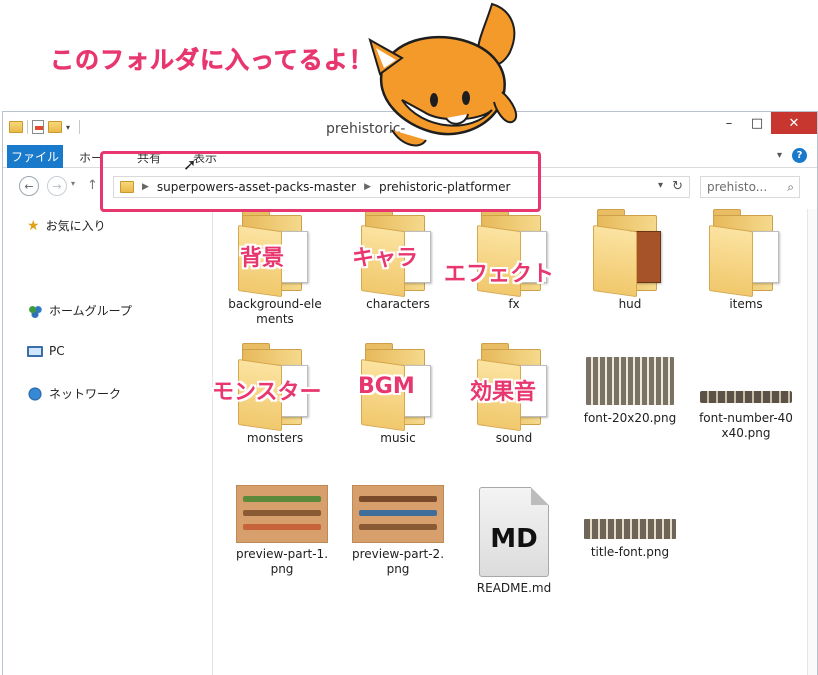 This screenshot has width=818, height=675. I want to click on nav-favorites-label: お気に入り, so click(75, 226).